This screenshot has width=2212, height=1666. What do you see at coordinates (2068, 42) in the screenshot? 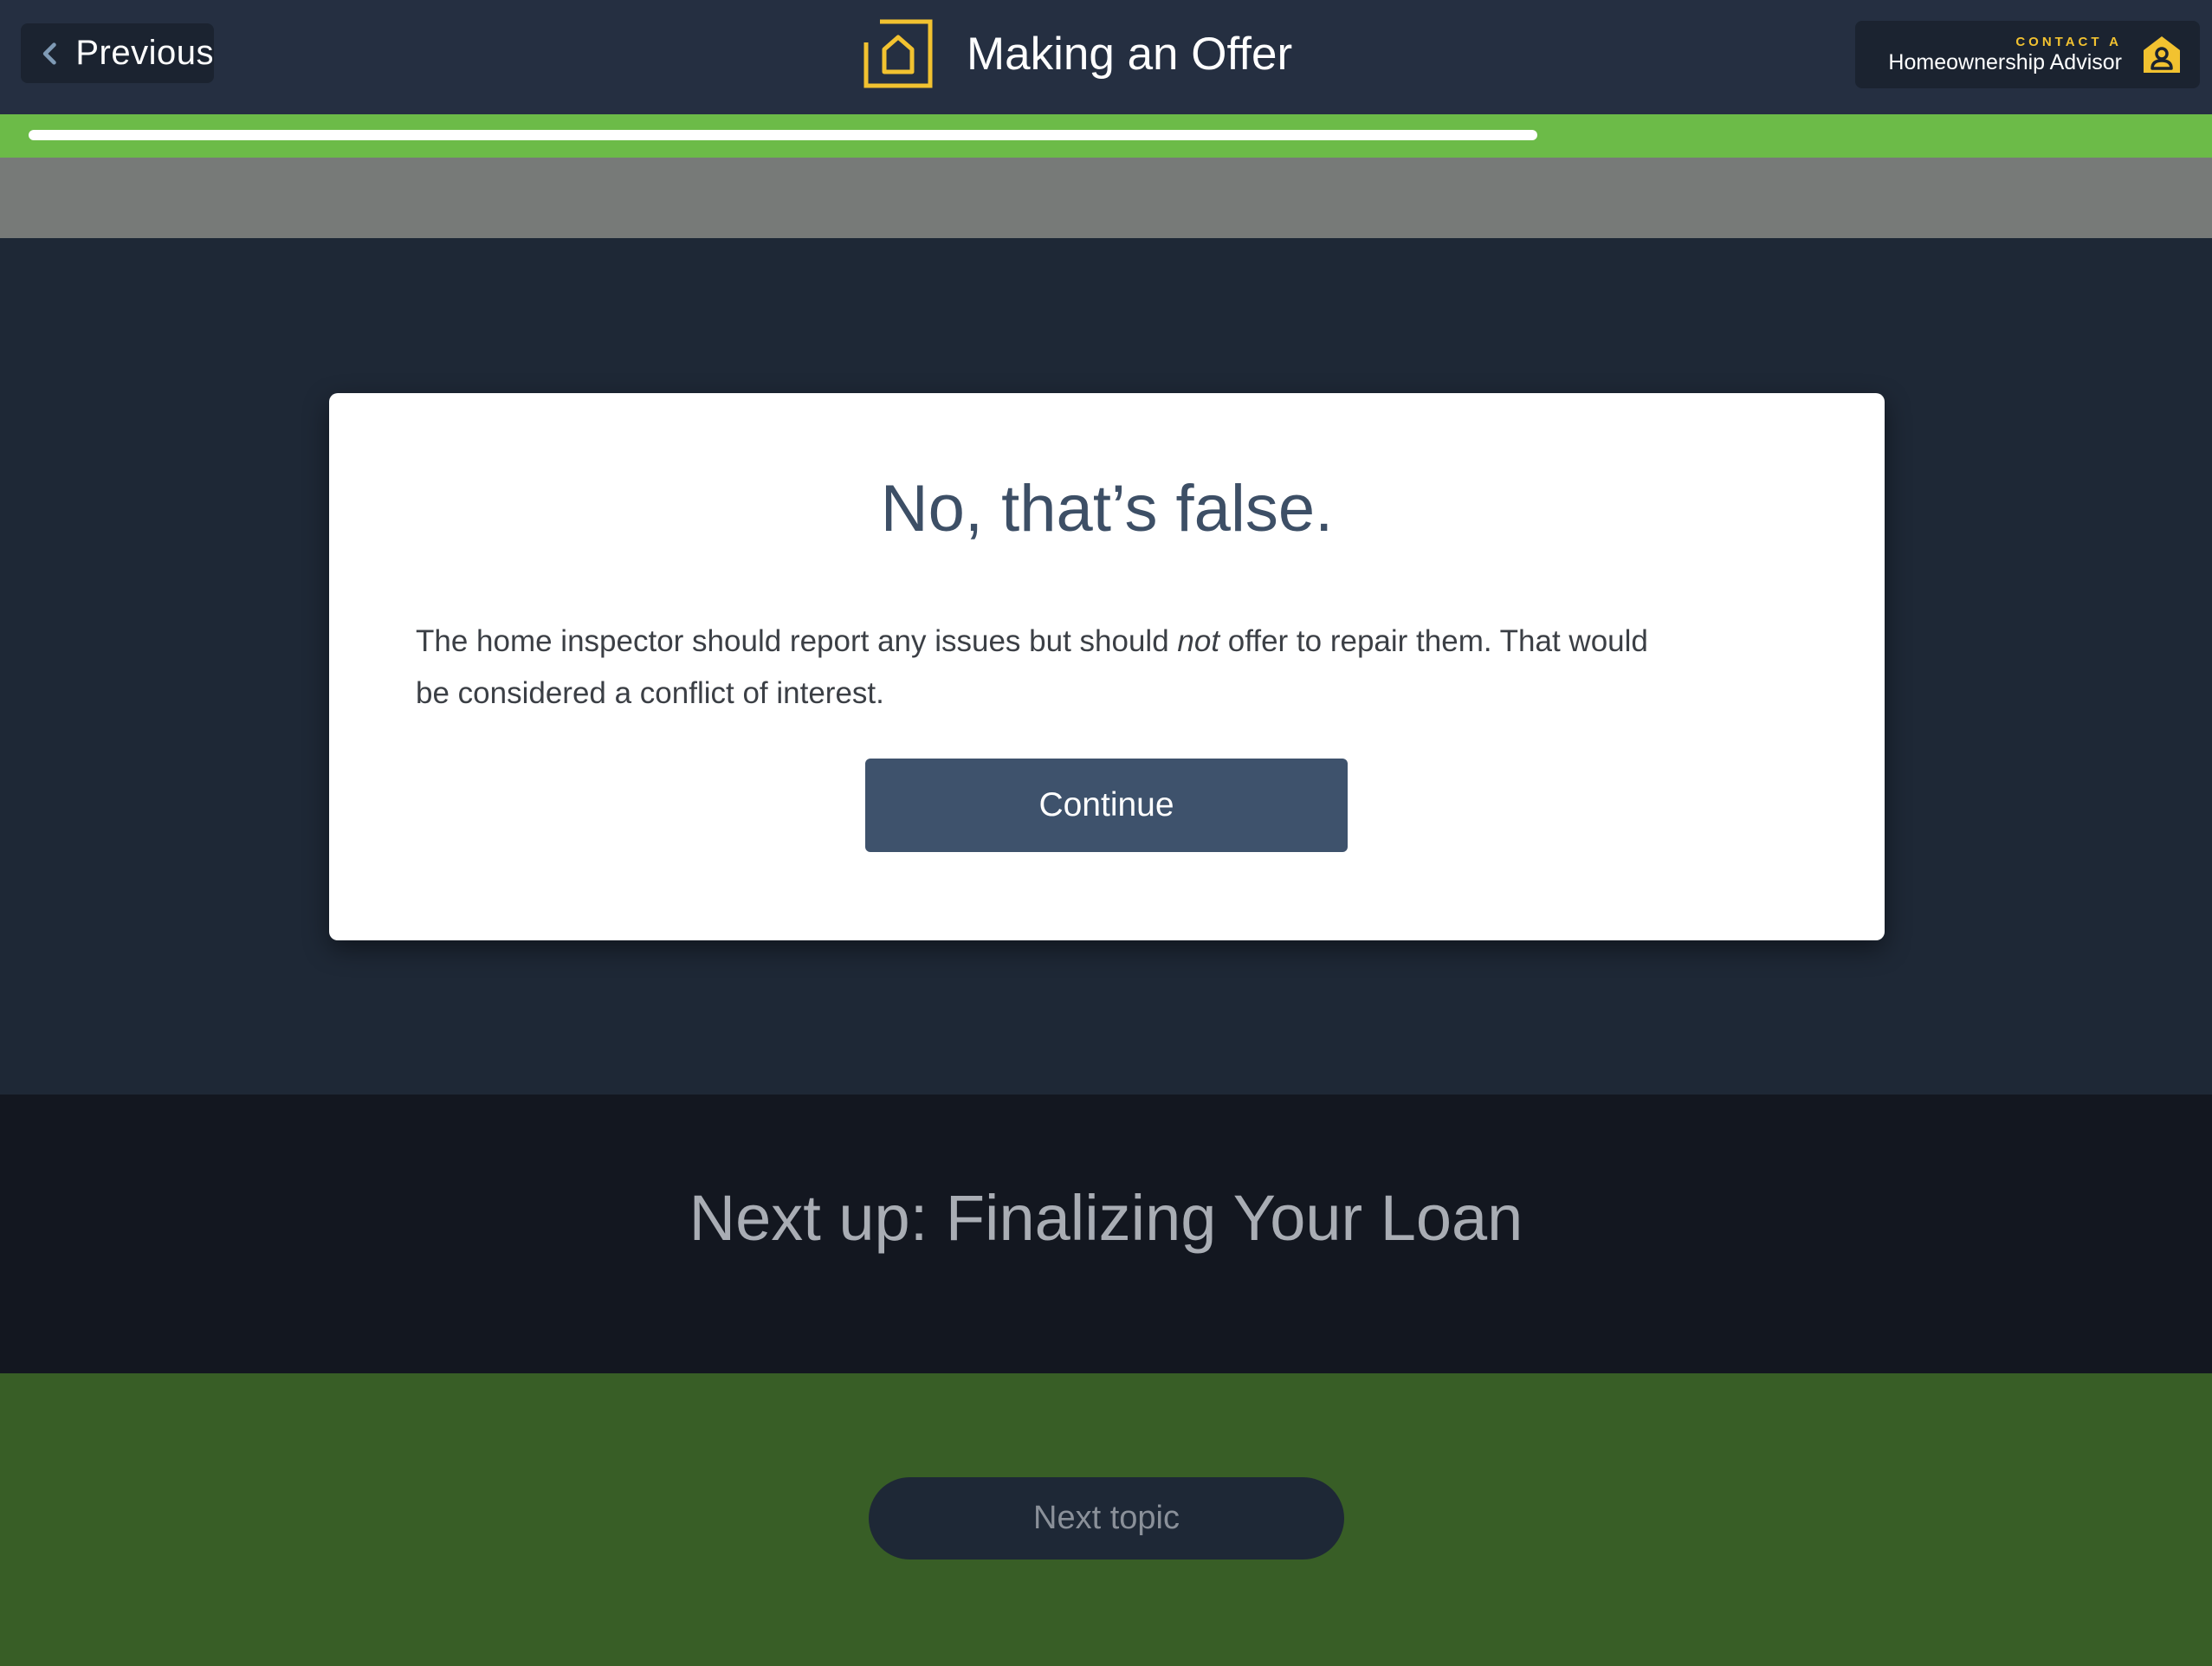
I see `advisor-kicker: CONTACT A` at bounding box center [2068, 42].